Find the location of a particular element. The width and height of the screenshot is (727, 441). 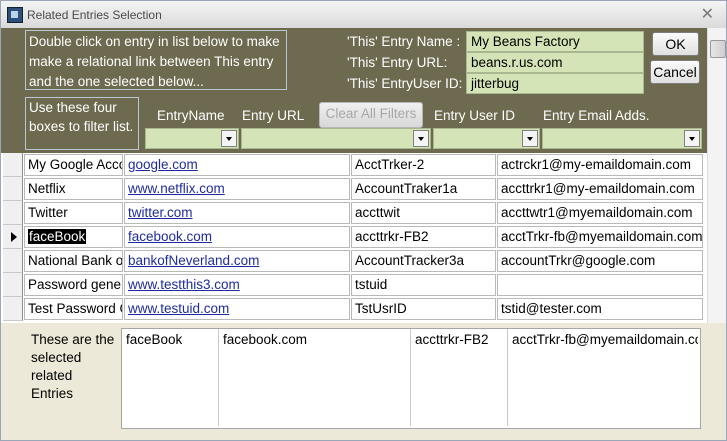

selected-entry-email: acctTrkr-fb@myemaildomain.com is located at coordinates (603, 377).